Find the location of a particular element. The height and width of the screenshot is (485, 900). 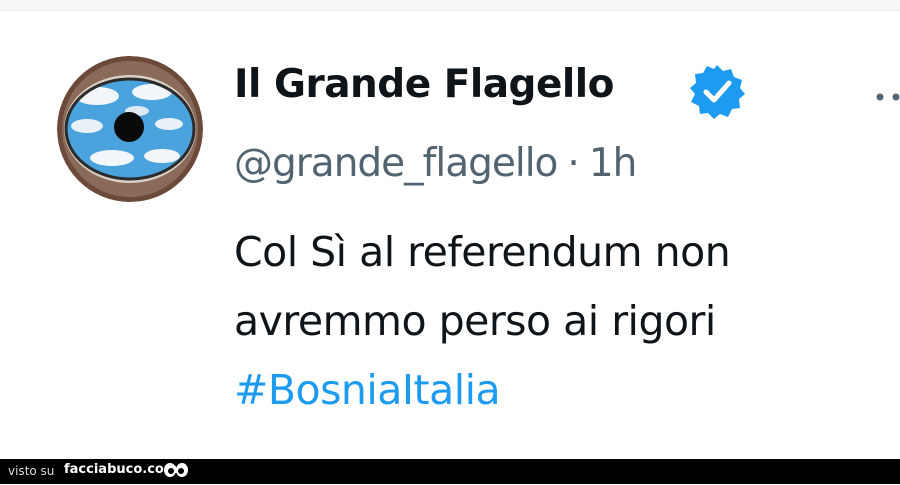

tweet-text-line: avremmo perso ai rigori is located at coordinates (475, 321).